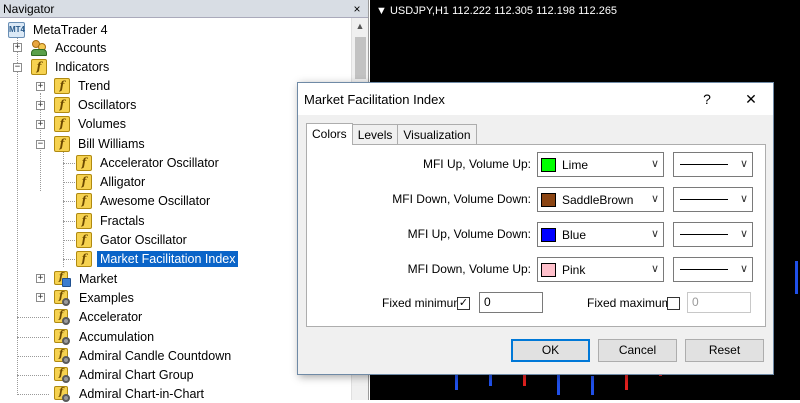 Image resolution: width=800 pixels, height=403 pixels. Describe the element at coordinates (511, 302) in the screenshot. I see `fixed-minimum-input: 0` at that location.